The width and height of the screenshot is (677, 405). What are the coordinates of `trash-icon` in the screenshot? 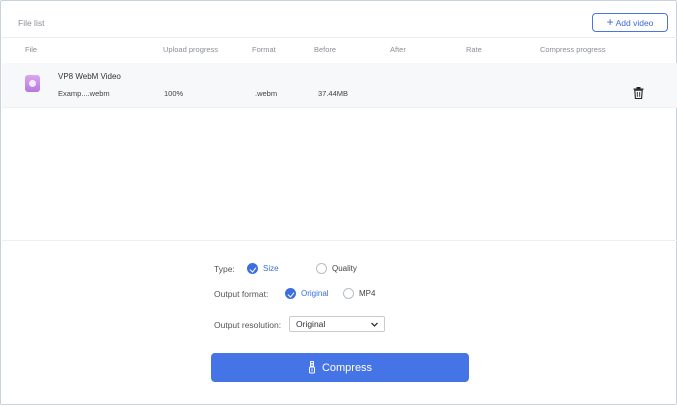 It's located at (638, 93).